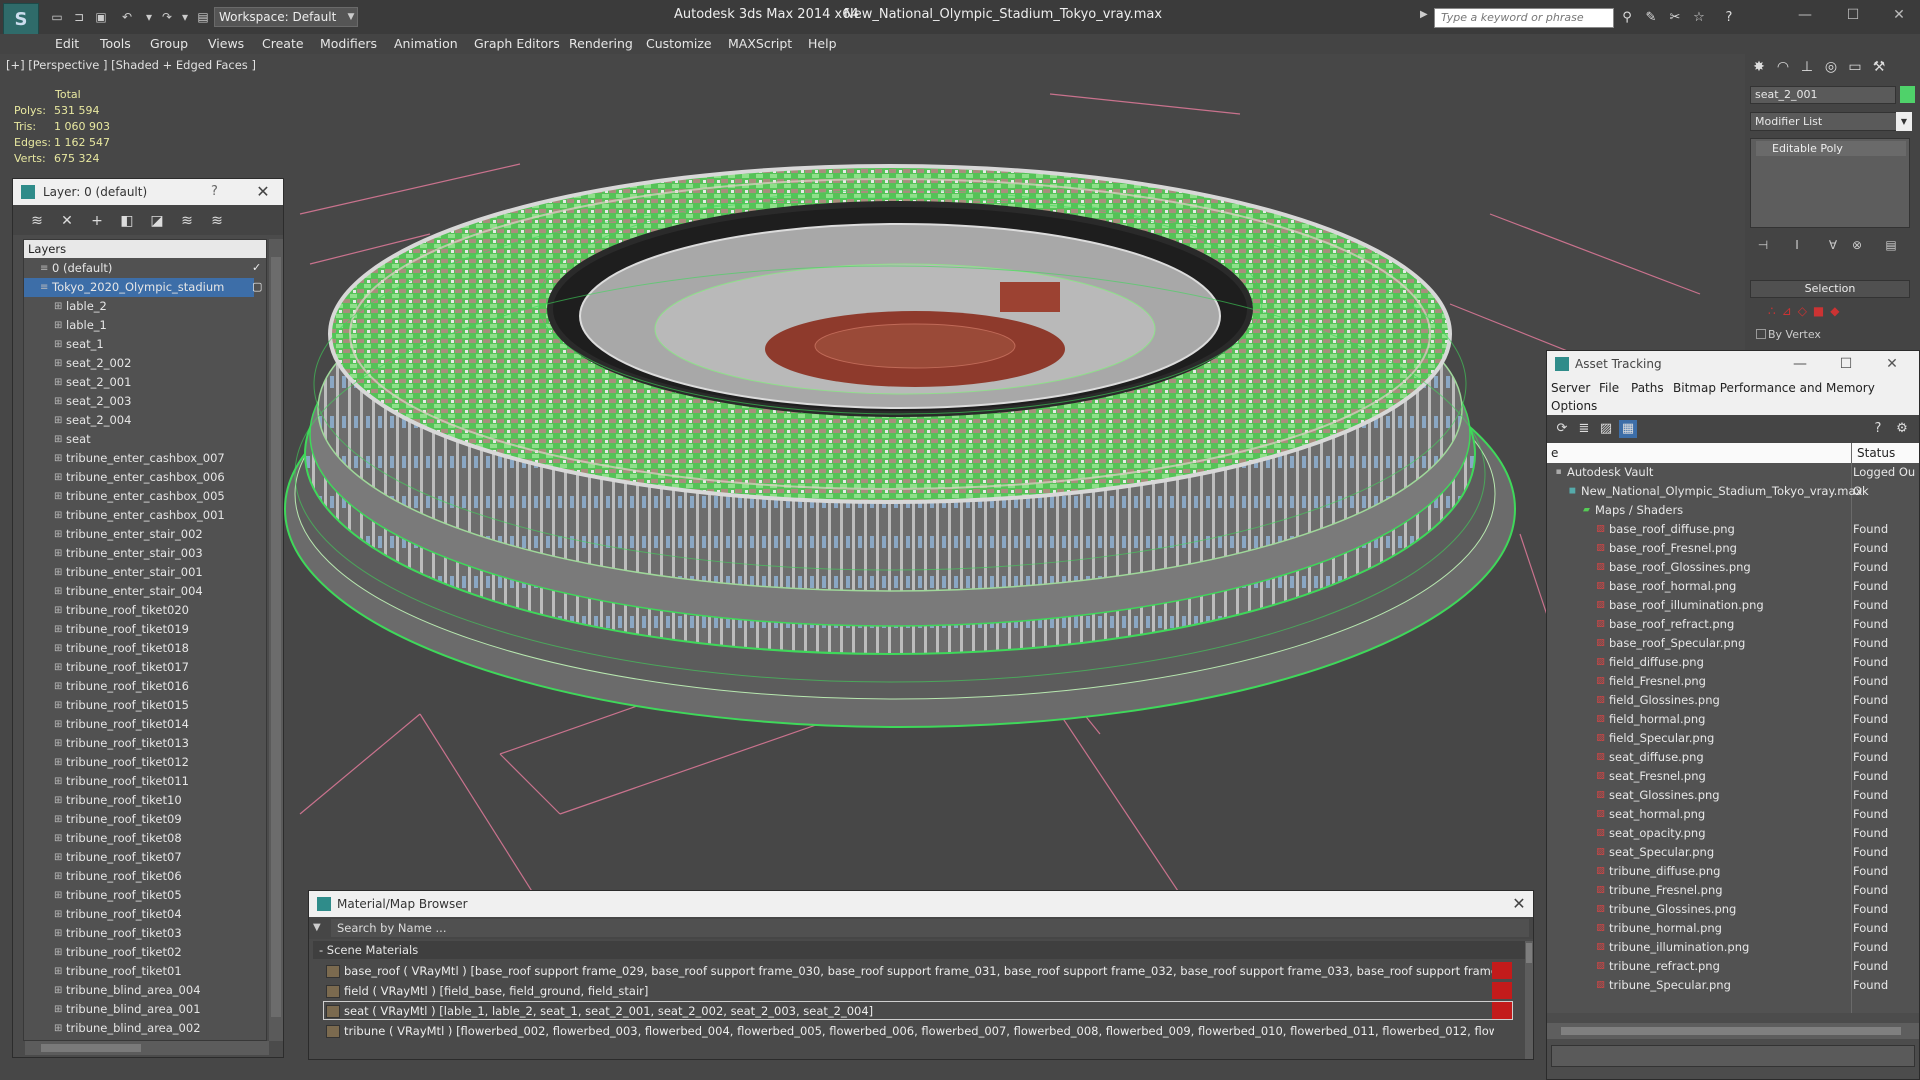 The width and height of the screenshot is (1920, 1080). Describe the element at coordinates (276, 637) in the screenshot. I see `layer-scroll-thumb` at that location.